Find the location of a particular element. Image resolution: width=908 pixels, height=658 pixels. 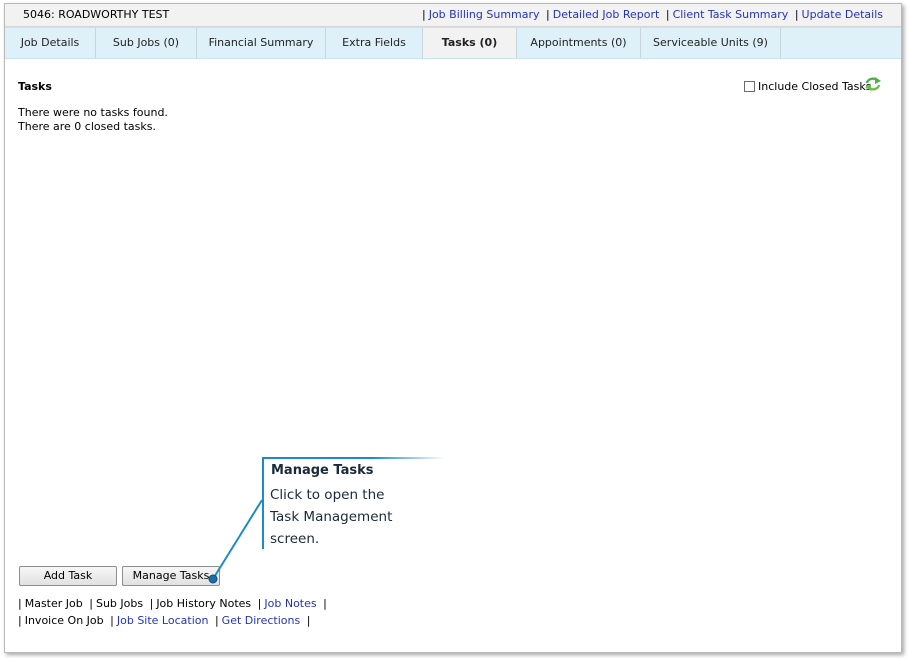

tab-financial-summary: Financial Summary is located at coordinates (261, 43).